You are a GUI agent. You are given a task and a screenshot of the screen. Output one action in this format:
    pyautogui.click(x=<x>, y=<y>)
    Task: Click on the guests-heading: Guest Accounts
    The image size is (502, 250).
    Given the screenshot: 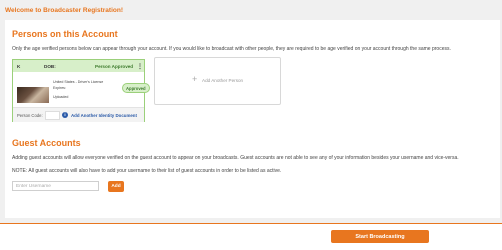 What is the action you would take?
    pyautogui.click(x=46, y=143)
    